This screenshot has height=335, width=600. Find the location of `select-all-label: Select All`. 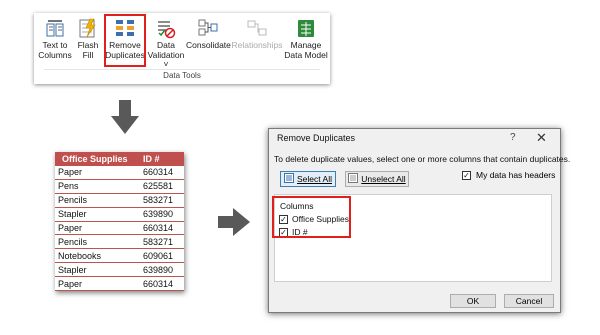

select-all-label: Select All is located at coordinates (314, 179).